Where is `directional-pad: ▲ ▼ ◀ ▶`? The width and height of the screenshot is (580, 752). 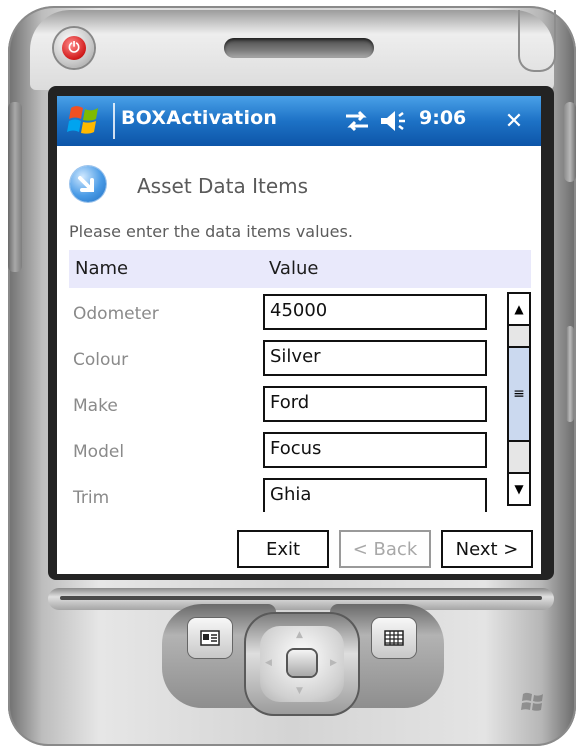
directional-pad: ▲ ▼ ◀ ▶ is located at coordinates (302, 664).